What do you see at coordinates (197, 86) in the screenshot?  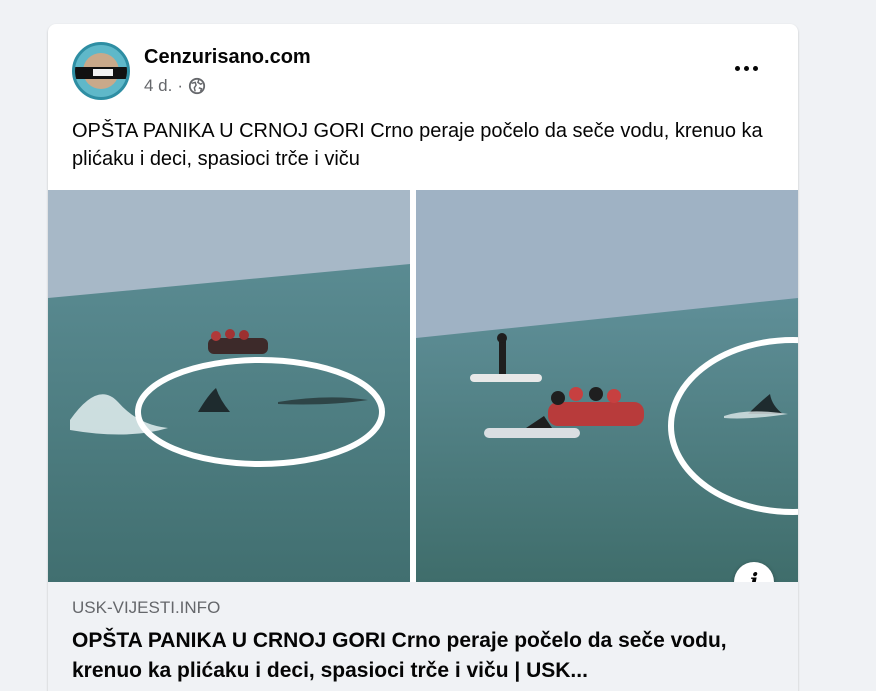 I see `globe-icon` at bounding box center [197, 86].